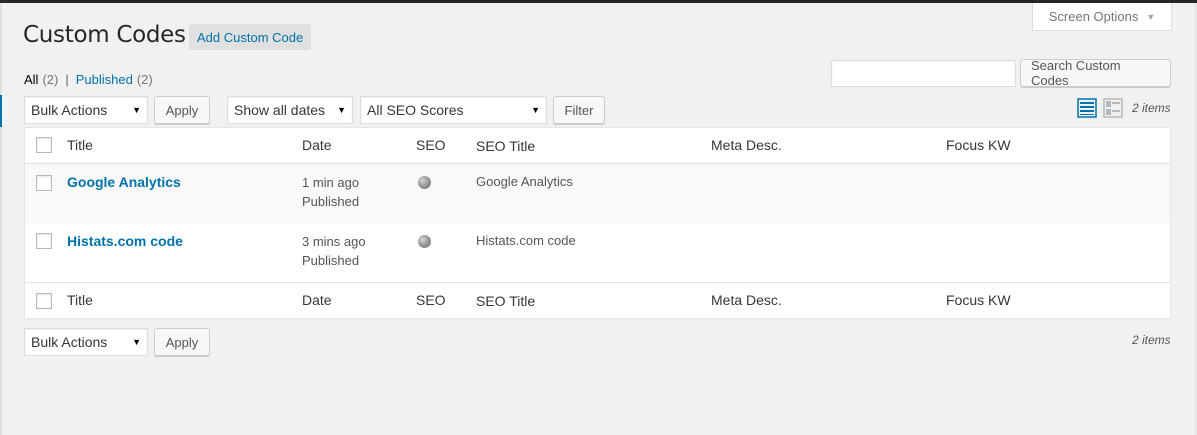  I want to click on filter-all-link: All, so click(31, 79).